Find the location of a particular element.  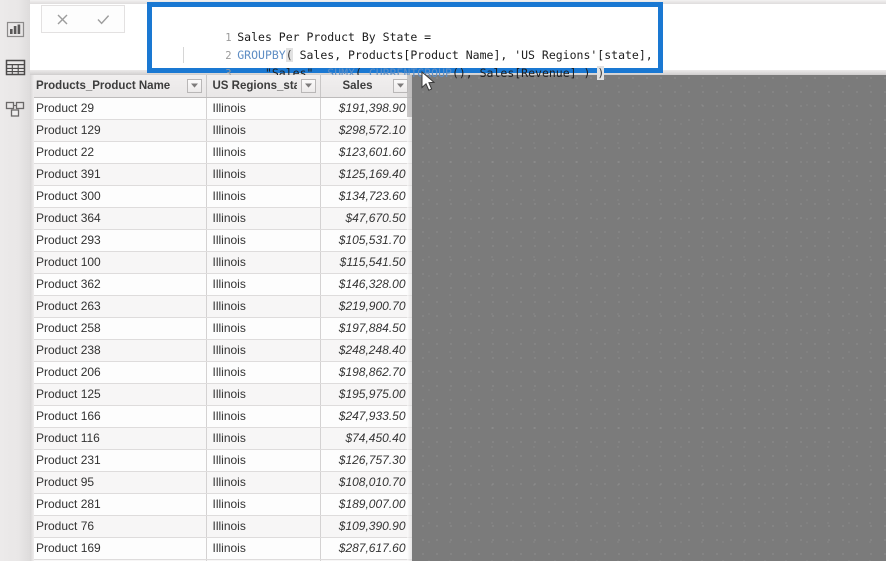

commit-formula-button is located at coordinates (103, 19).